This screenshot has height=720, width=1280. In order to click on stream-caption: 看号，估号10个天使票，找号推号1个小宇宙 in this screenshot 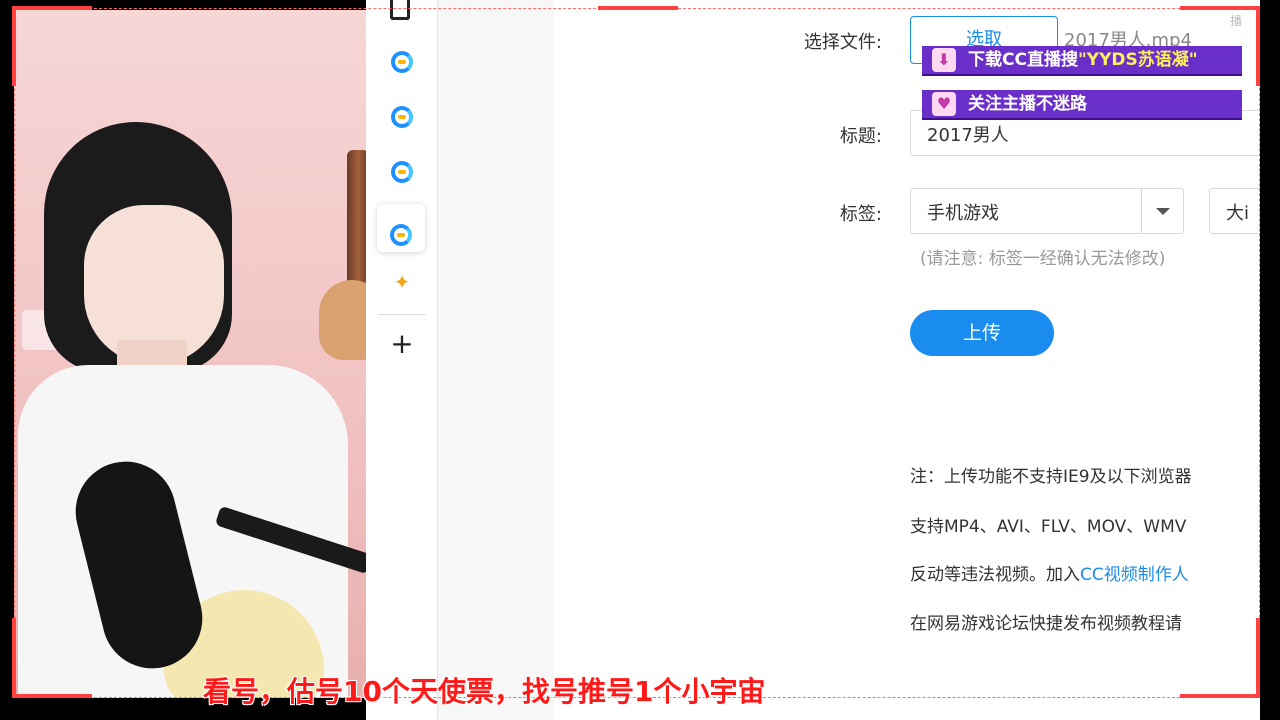, I will do `click(484, 691)`.